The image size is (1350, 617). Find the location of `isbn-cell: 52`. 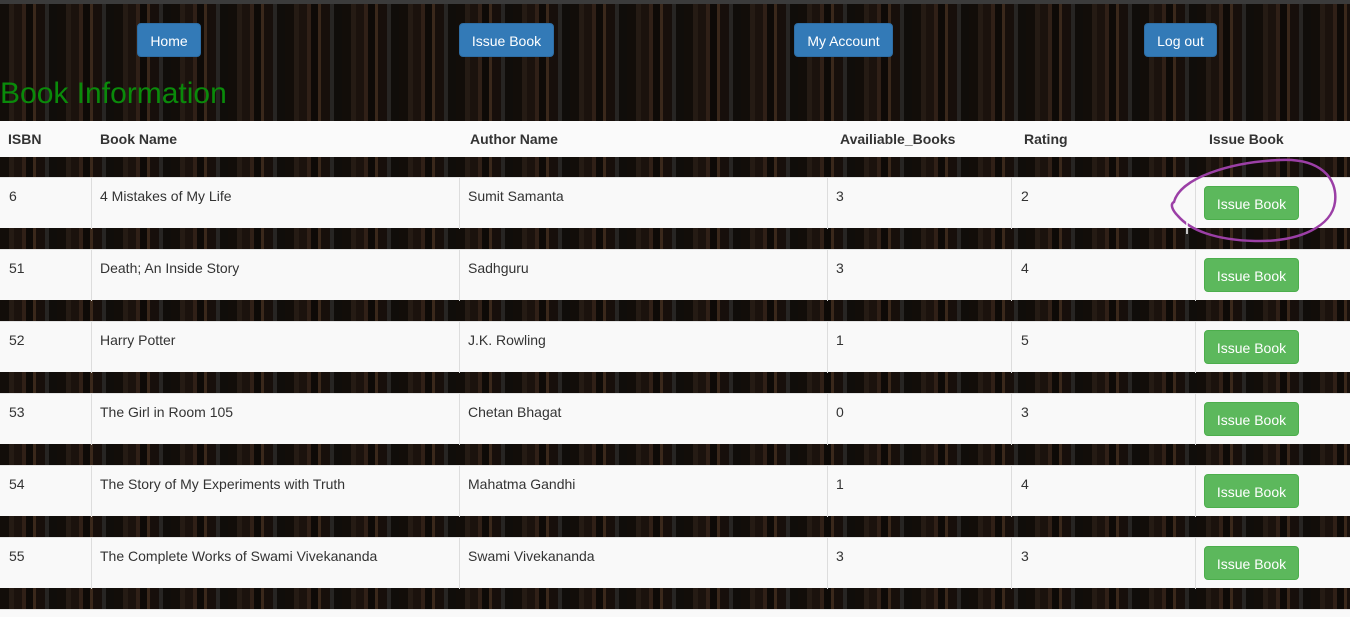

isbn-cell: 52 is located at coordinates (17, 340).